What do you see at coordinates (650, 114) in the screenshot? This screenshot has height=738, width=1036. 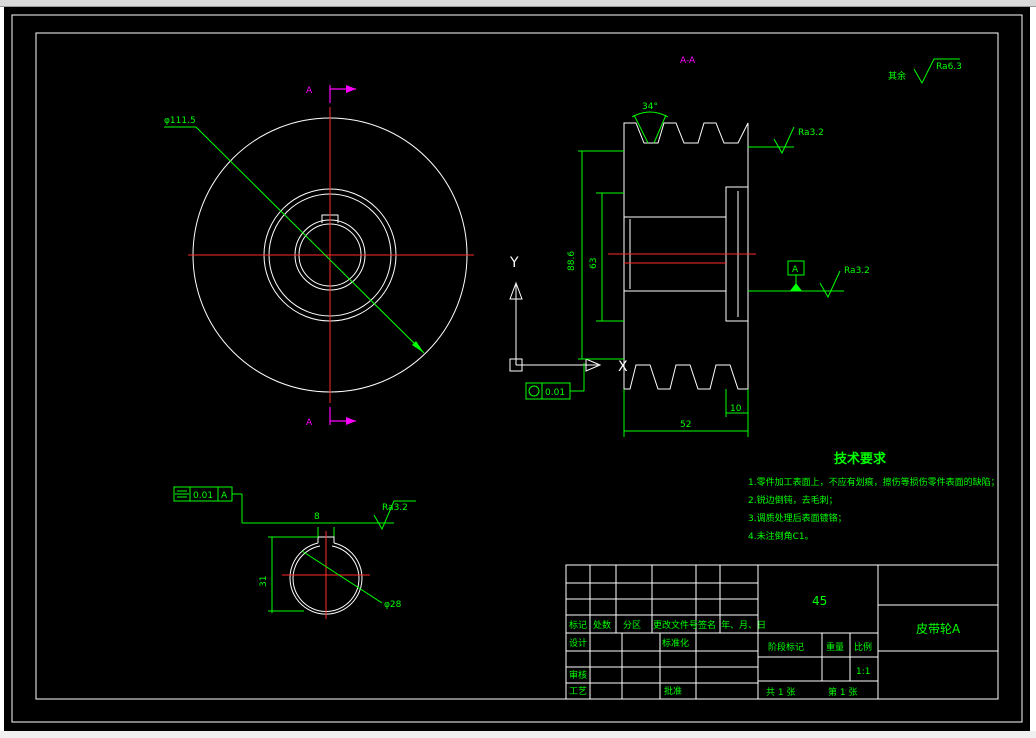 I see `groove-angle-arc` at bounding box center [650, 114].